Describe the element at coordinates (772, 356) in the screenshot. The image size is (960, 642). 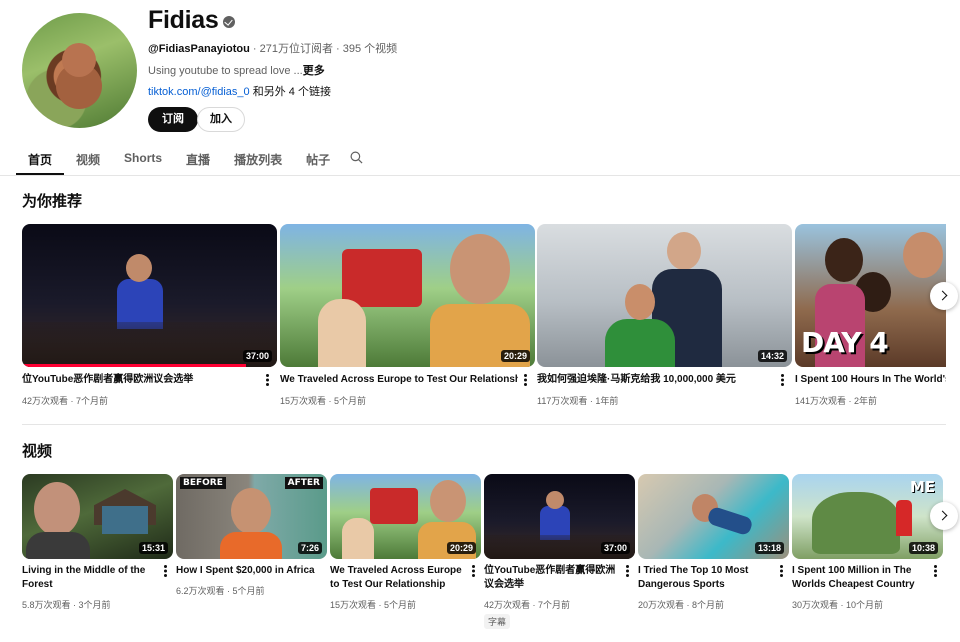
I see `video-duration: 14:32` at that location.